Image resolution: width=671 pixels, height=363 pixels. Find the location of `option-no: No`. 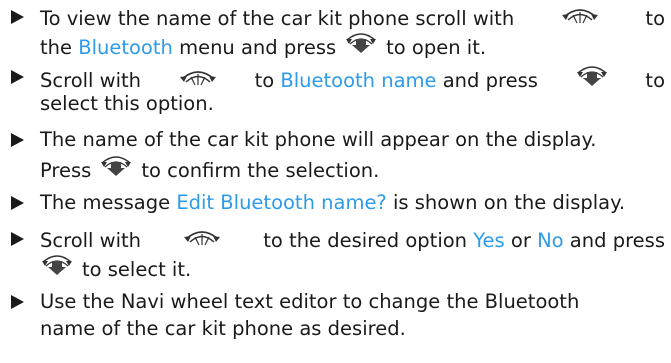

option-no: No is located at coordinates (550, 240).